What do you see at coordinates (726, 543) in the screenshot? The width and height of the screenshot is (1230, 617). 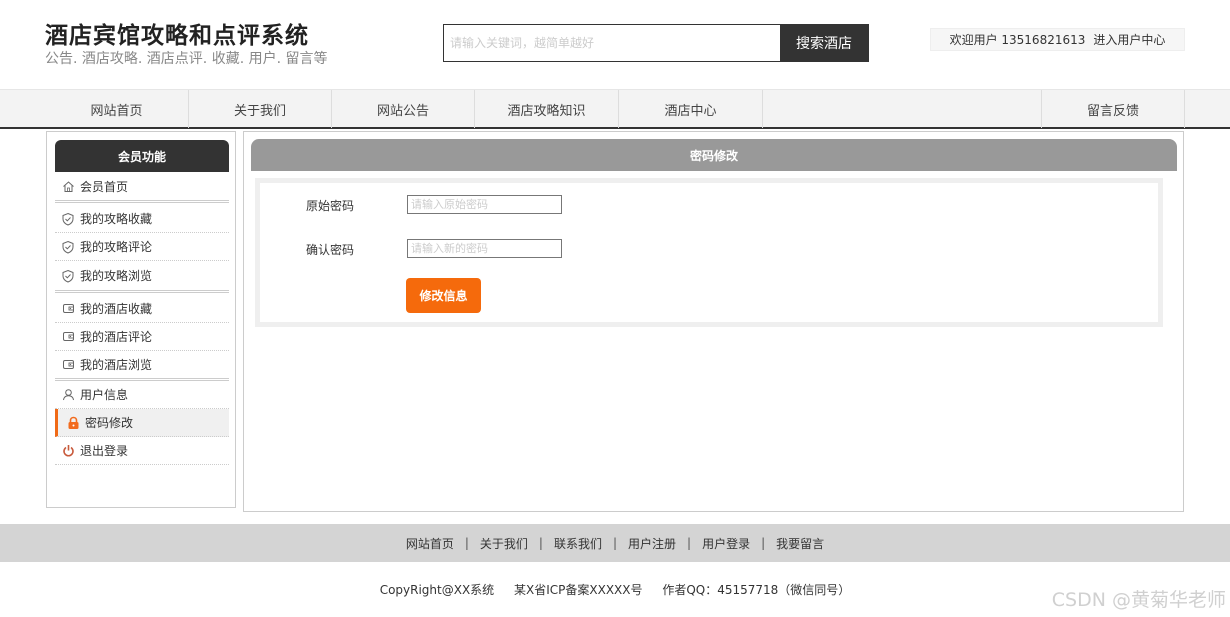 I see `footer-link-login: 用户登录` at bounding box center [726, 543].